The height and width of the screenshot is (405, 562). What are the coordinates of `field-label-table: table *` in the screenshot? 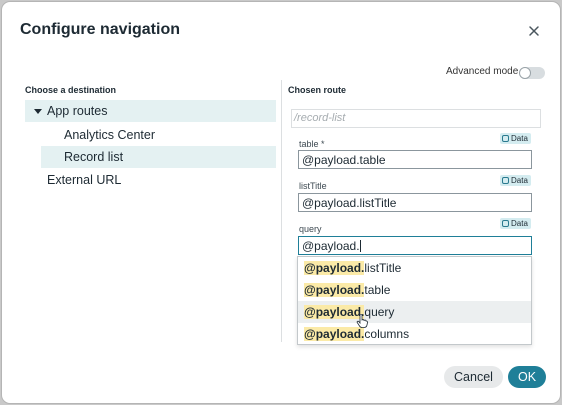 It's located at (312, 144).